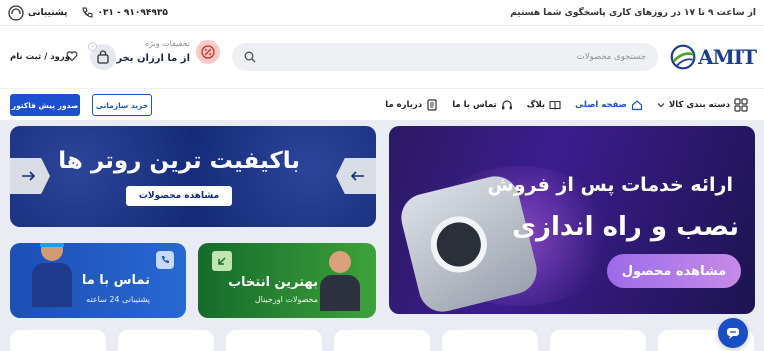 This screenshot has width=764, height=351. What do you see at coordinates (122, 105) in the screenshot?
I see `organizational-purchase-button: خرید سازمانی` at bounding box center [122, 105].